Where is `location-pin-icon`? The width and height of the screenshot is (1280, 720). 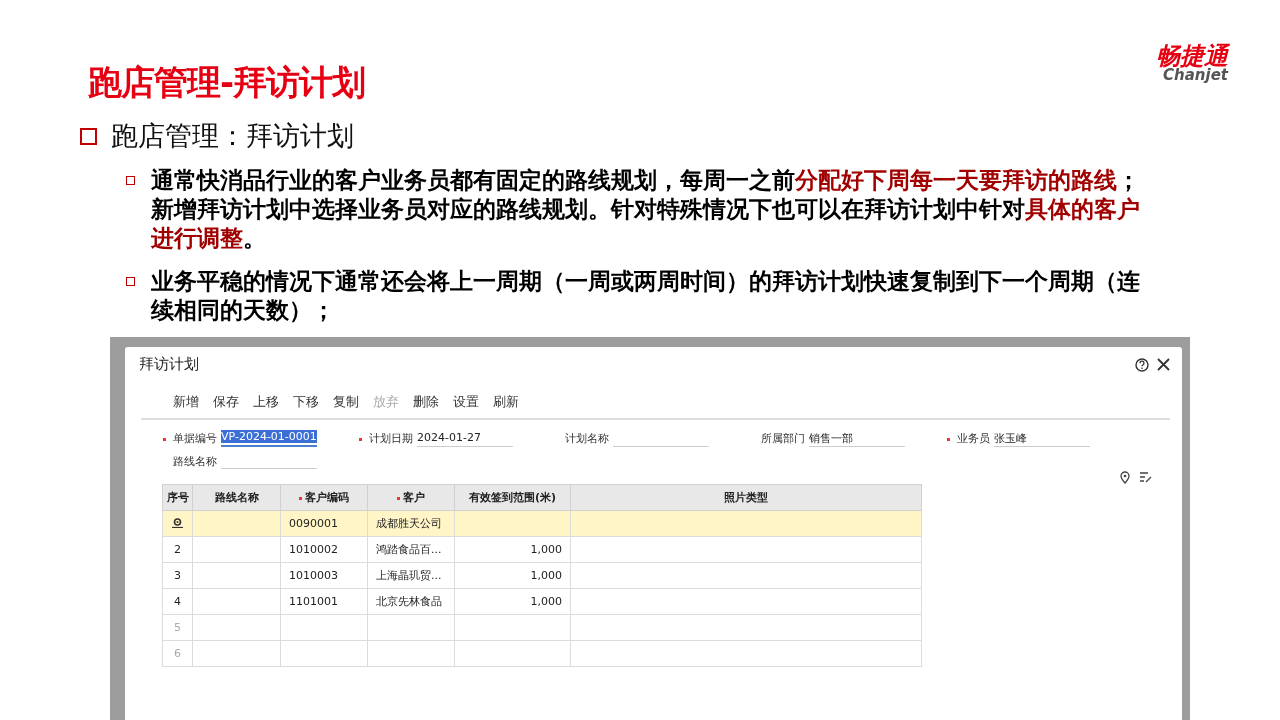
location-pin-icon is located at coordinates (1125, 477).